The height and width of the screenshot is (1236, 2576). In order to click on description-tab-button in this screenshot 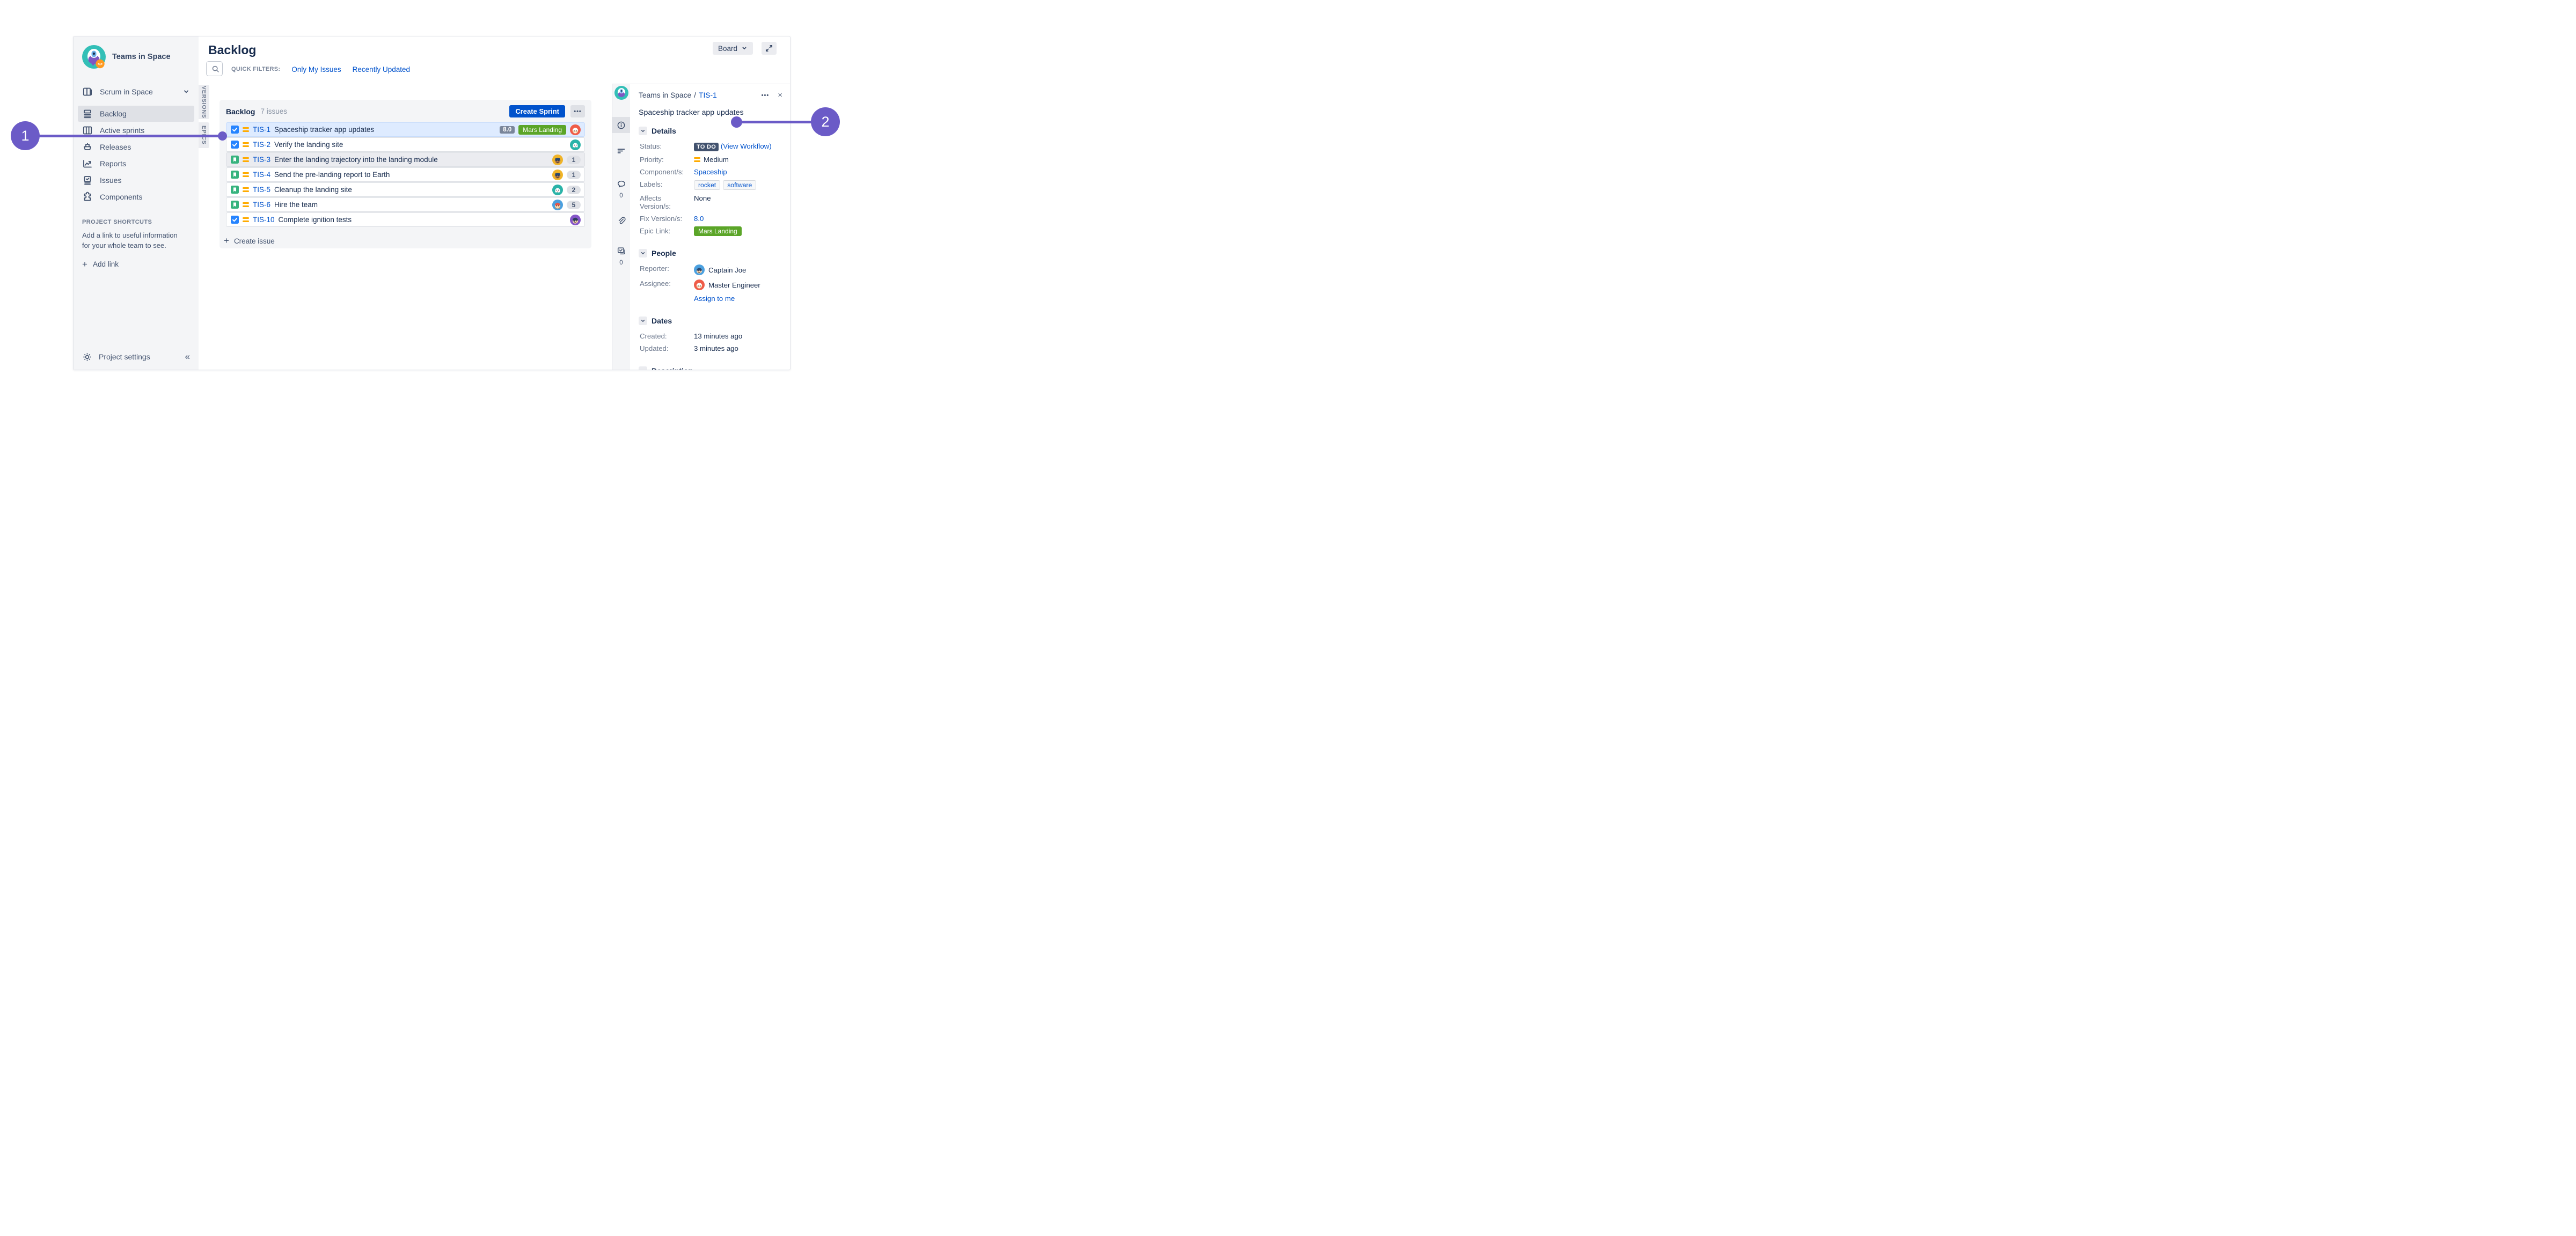, I will do `click(621, 151)`.